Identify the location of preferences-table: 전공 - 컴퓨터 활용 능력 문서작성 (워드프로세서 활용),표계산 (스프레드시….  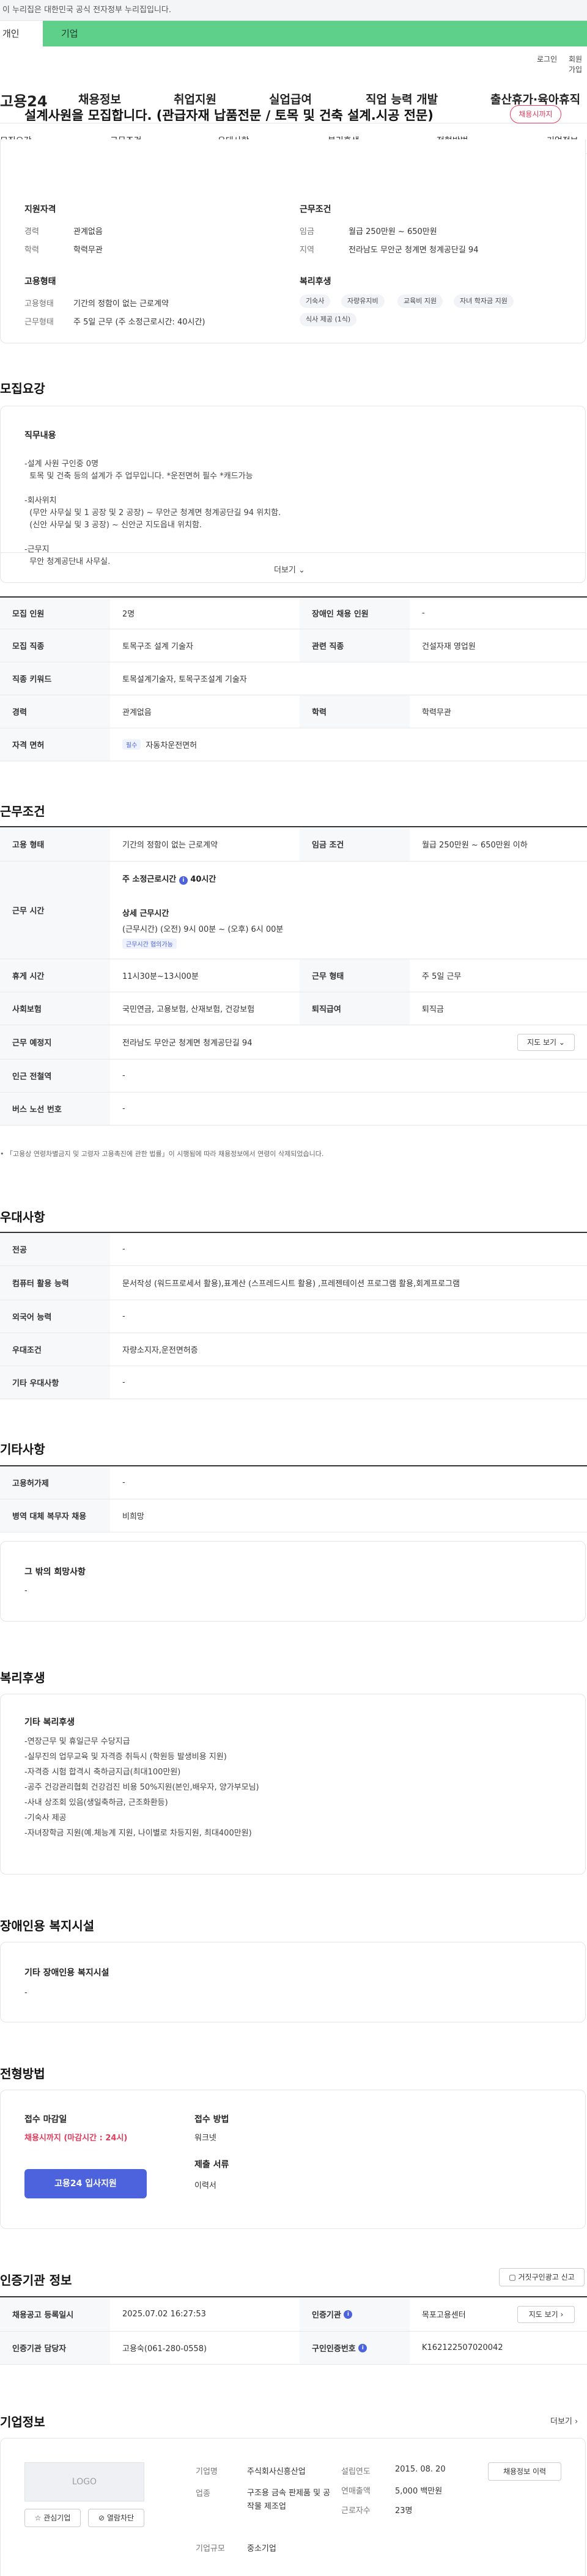
(293, 1315).